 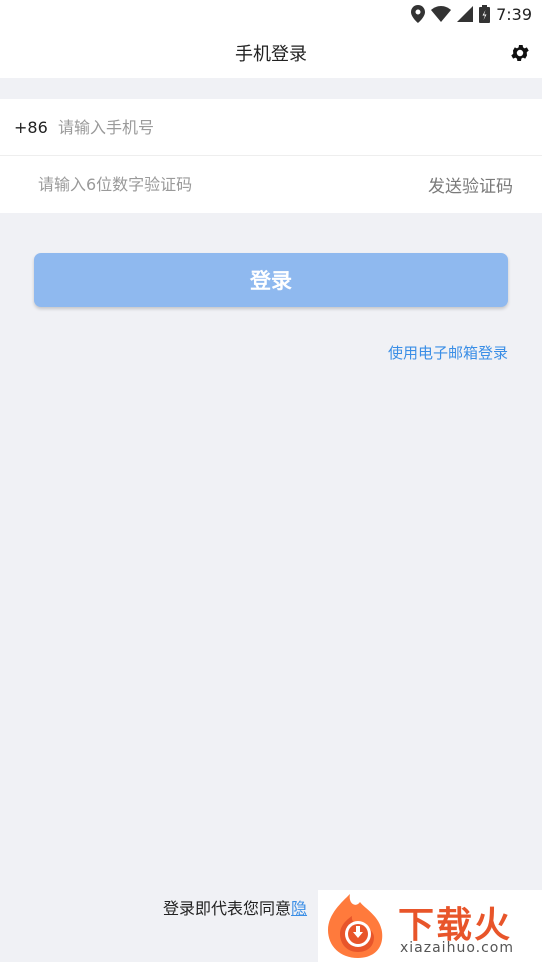 What do you see at coordinates (448, 352) in the screenshot?
I see `email-login-link: 使用电子邮箱登录` at bounding box center [448, 352].